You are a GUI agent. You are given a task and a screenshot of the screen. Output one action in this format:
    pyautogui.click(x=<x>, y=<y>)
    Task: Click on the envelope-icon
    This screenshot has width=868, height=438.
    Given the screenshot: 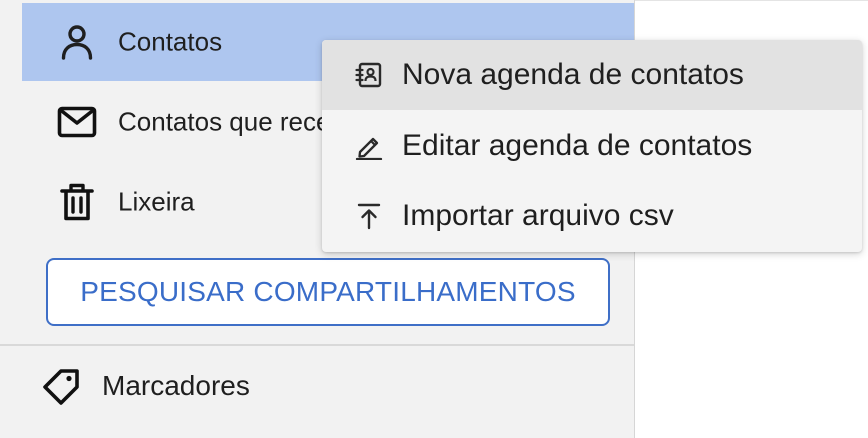 What is the action you would take?
    pyautogui.click(x=77, y=122)
    